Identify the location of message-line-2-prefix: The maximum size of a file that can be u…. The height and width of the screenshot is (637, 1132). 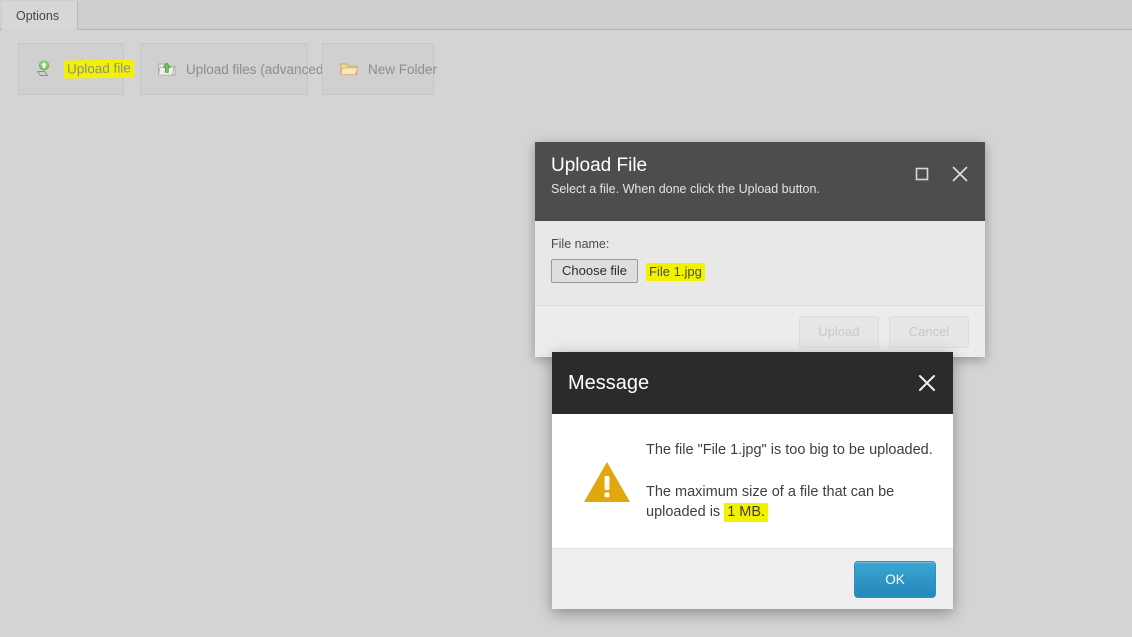
(770, 502).